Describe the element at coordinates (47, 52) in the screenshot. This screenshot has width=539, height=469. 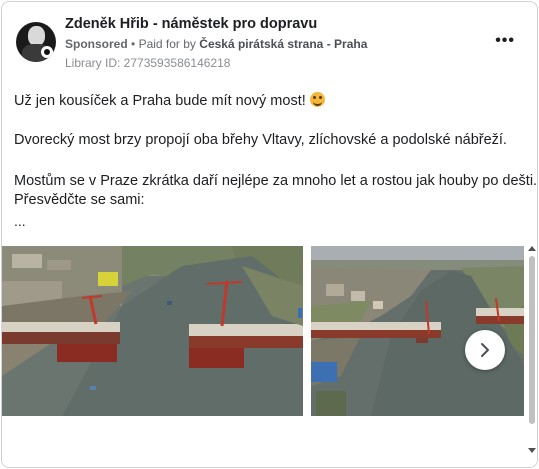
I see `avatar-badge-icon` at that location.